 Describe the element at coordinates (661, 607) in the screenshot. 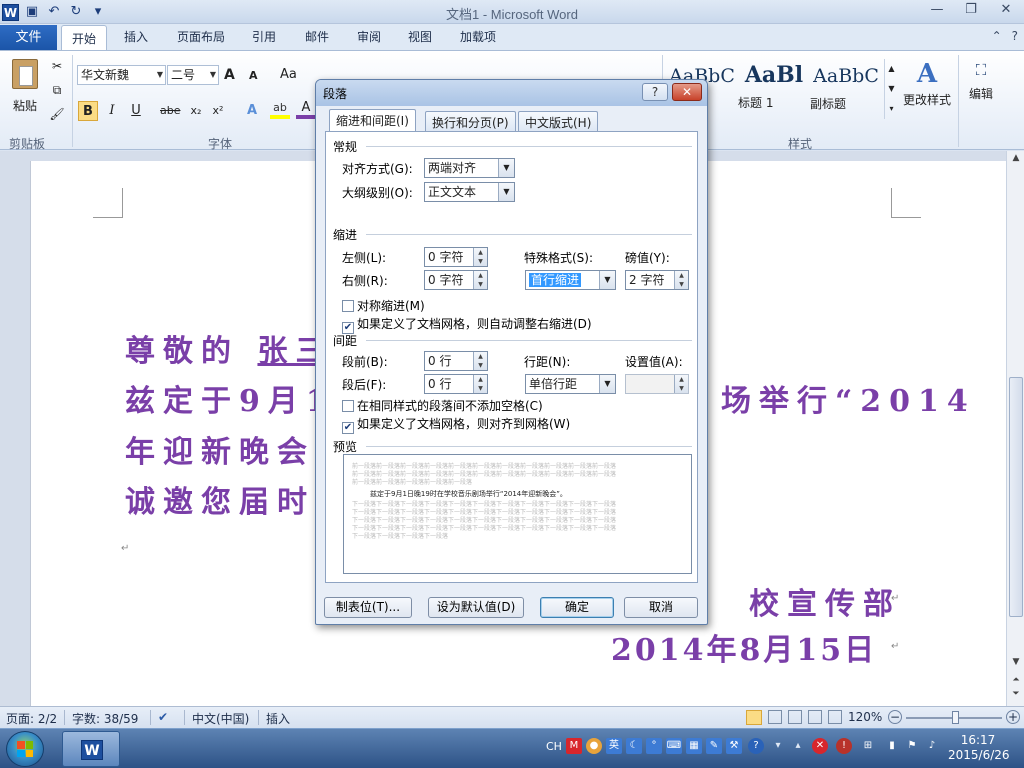

I see `cancel-button: 取消` at that location.